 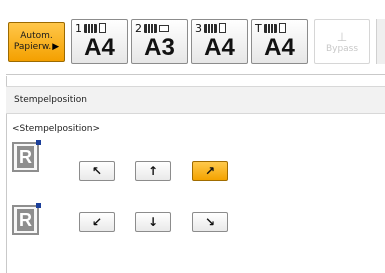 I want to click on arrow-up-icon: ↑, so click(x=153, y=171).